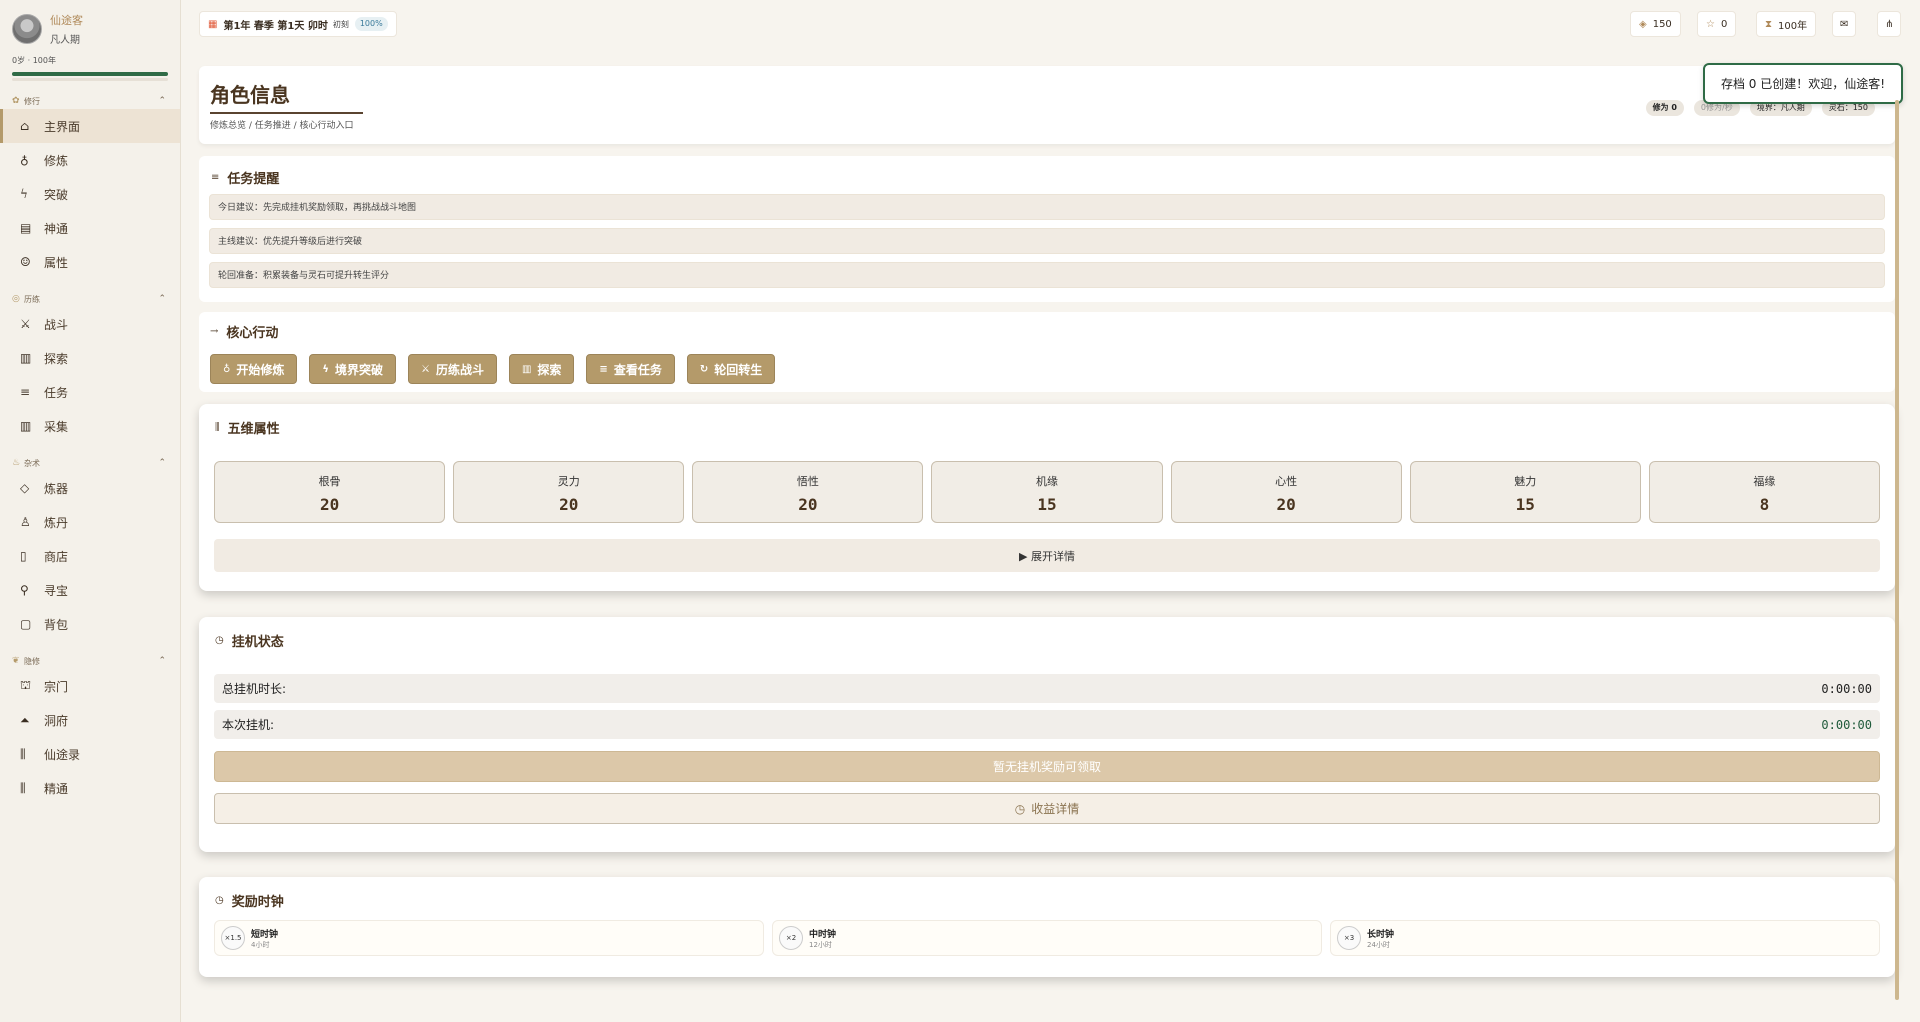 The height and width of the screenshot is (1022, 1920). Describe the element at coordinates (352, 369) in the screenshot. I see `breakthrough-button: ϟ 境界突破` at that location.